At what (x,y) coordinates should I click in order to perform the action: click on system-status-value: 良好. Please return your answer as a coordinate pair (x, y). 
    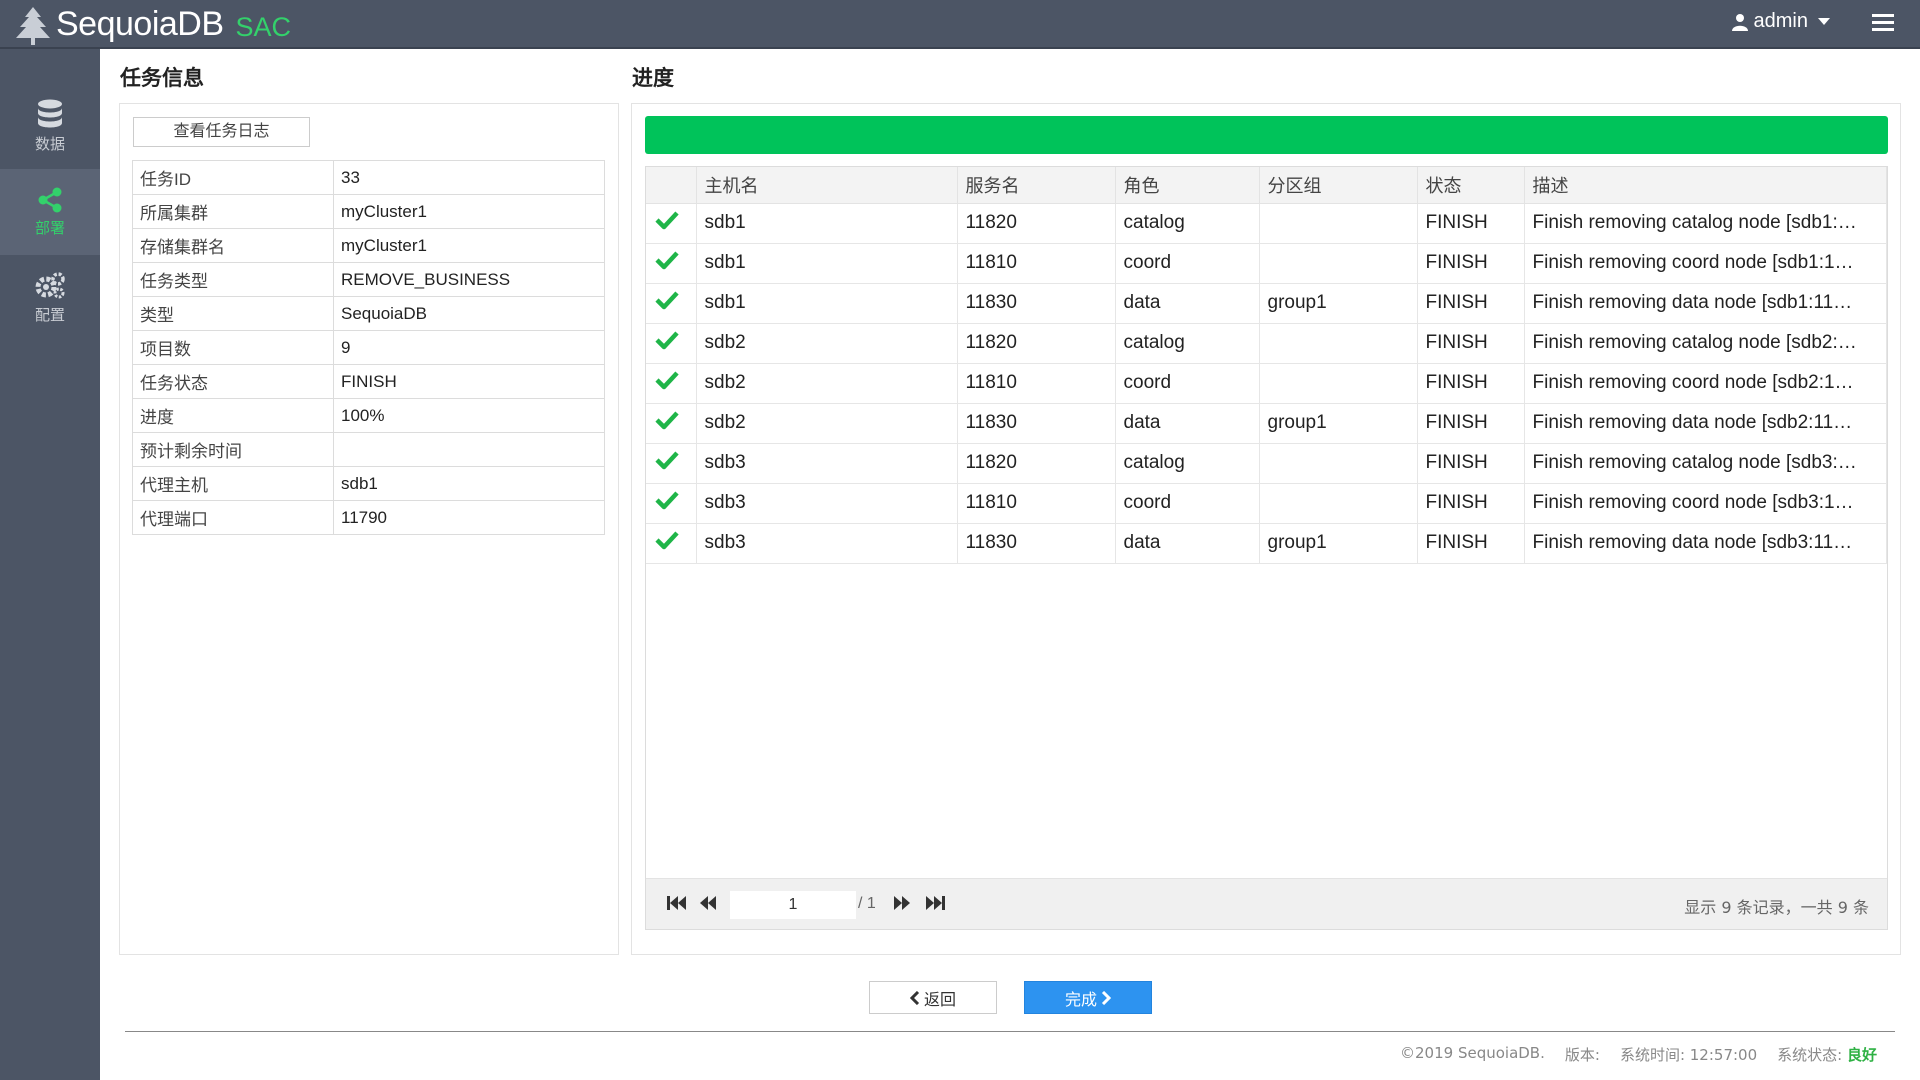
    Looking at the image, I should click on (1861, 1055).